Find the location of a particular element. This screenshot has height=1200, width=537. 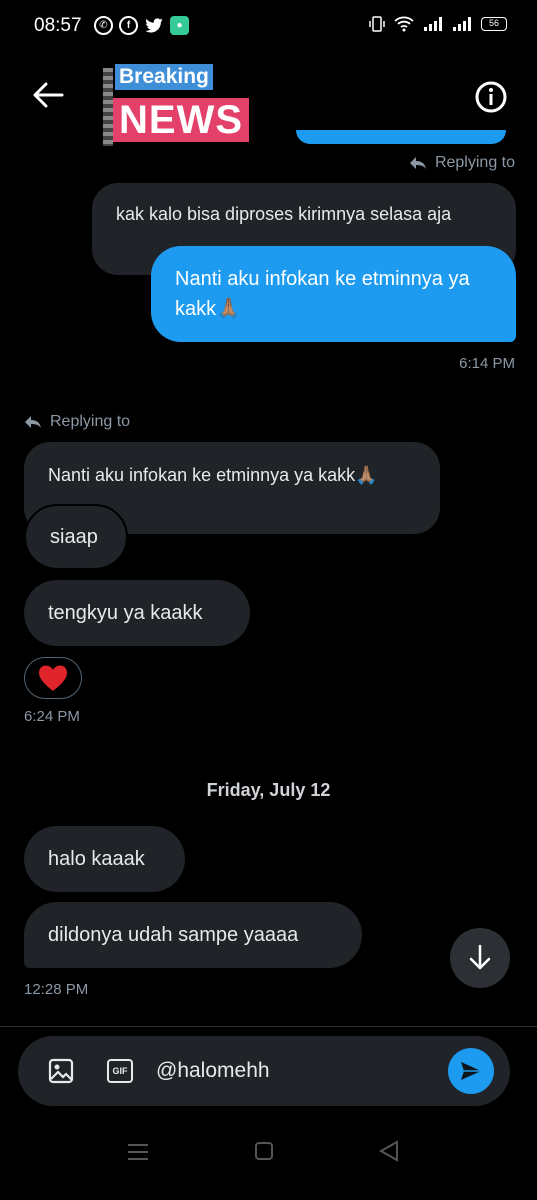

sent-message-text: Nanti aku infokan ke etminnya ya kakk🙏🏽 is located at coordinates (322, 294).